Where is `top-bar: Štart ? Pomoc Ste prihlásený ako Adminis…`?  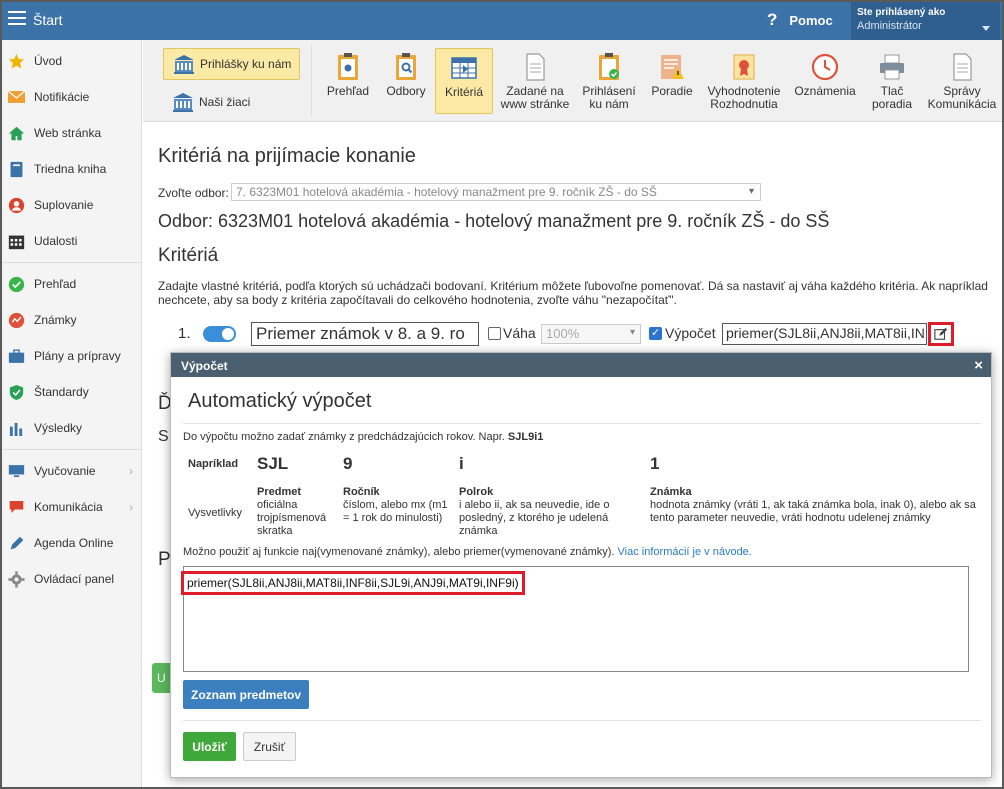 top-bar: Štart ? Pomoc Ste prihlásený ako Adminis… is located at coordinates (502, 21).